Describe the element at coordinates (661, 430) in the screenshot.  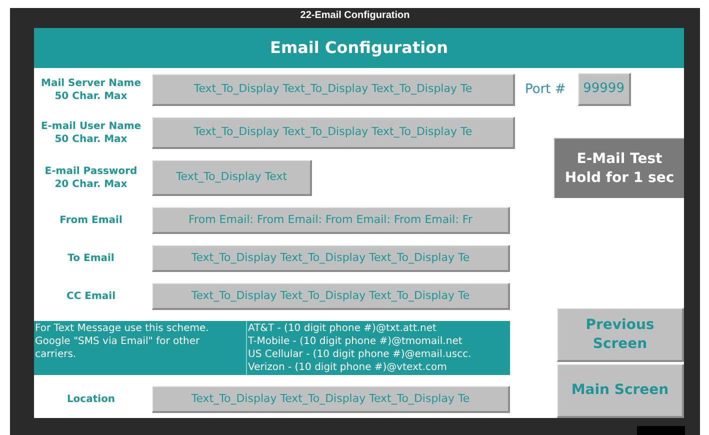
I see `corner-block` at that location.